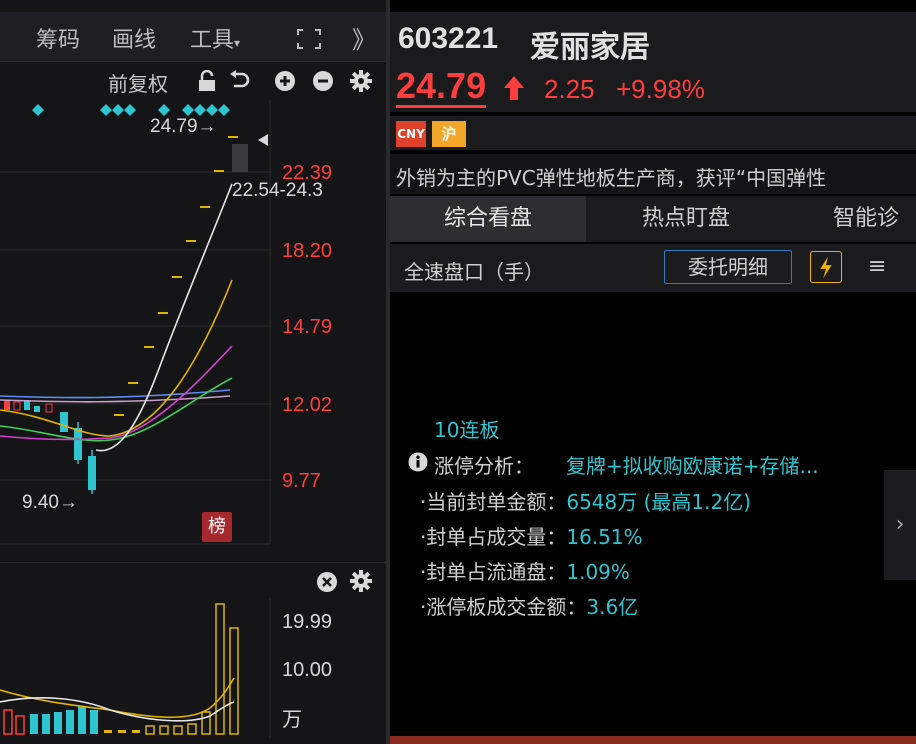 The image size is (916, 744). Describe the element at coordinates (503, 607) in the screenshot. I see `detail-label: ·涨停板成交金额：` at that location.